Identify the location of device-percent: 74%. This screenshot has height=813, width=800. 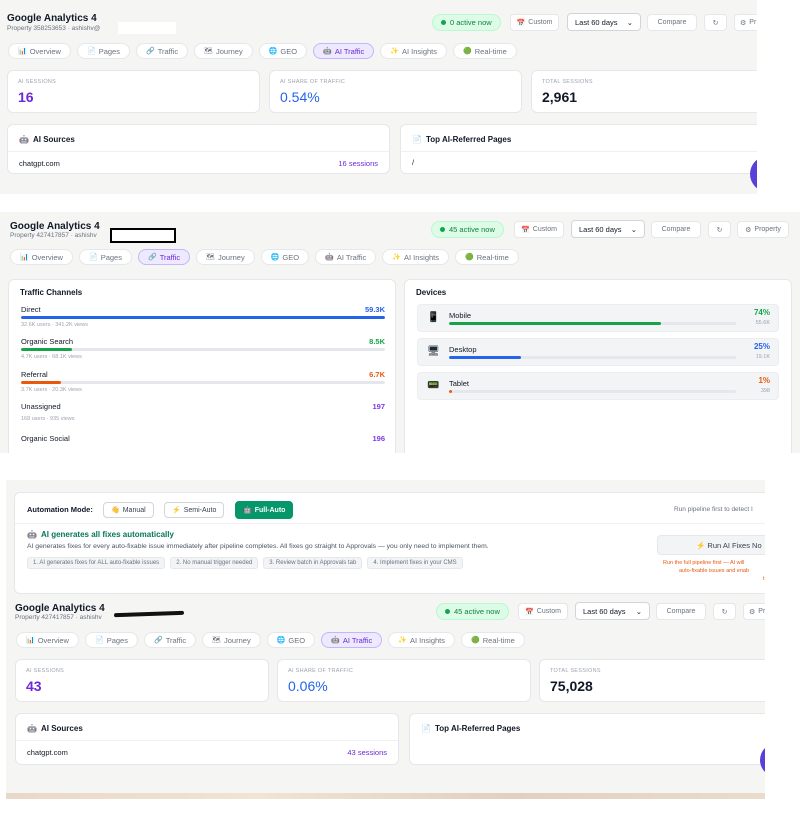
(761, 312).